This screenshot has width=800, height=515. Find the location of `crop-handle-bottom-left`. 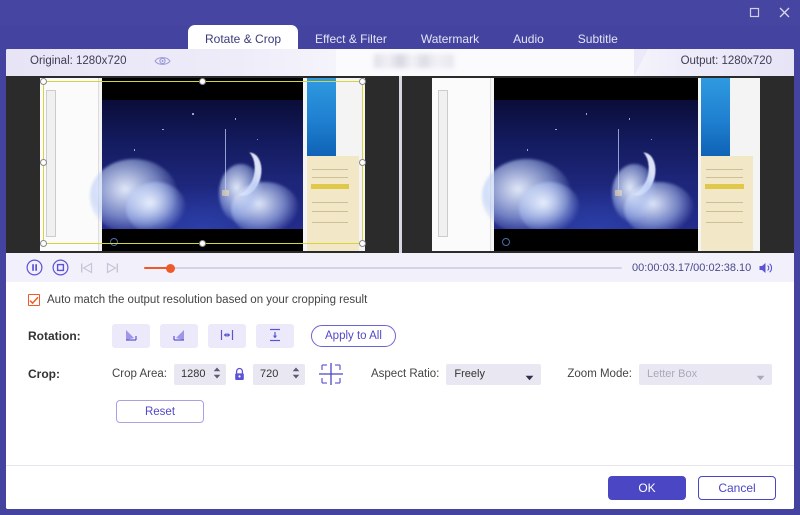

crop-handle-bottom-left is located at coordinates (43, 243).